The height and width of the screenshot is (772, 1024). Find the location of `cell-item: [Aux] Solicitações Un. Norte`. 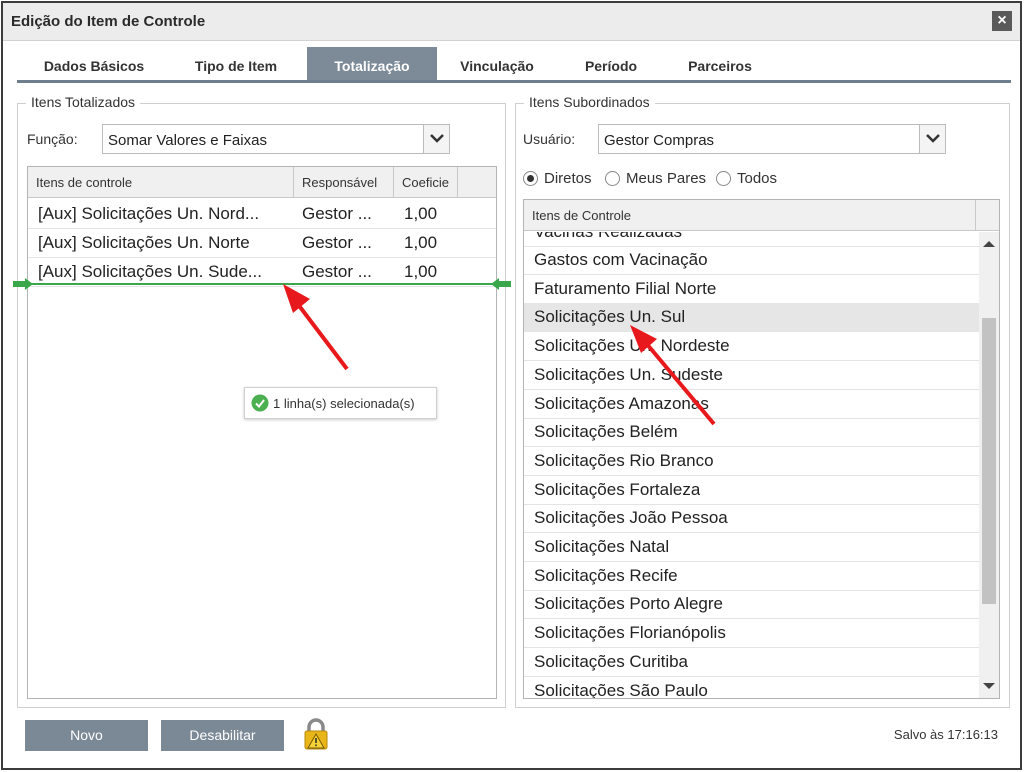

cell-item: [Aux] Solicitações Un. Norte is located at coordinates (144, 242).